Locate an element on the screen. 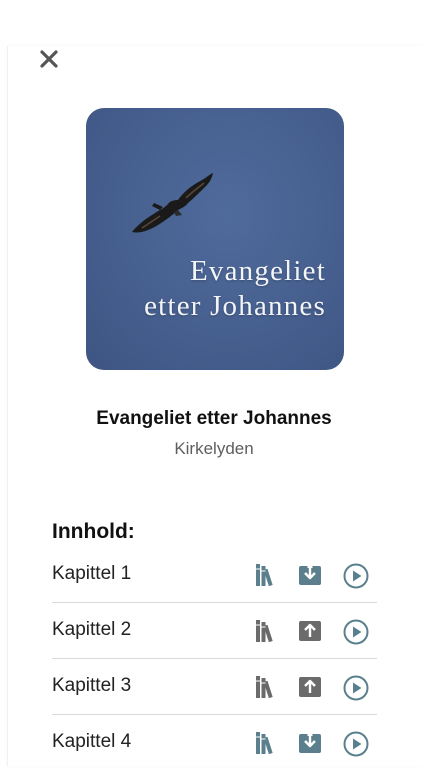  chapter-row: Kapittel 2 is located at coordinates (214, 631).